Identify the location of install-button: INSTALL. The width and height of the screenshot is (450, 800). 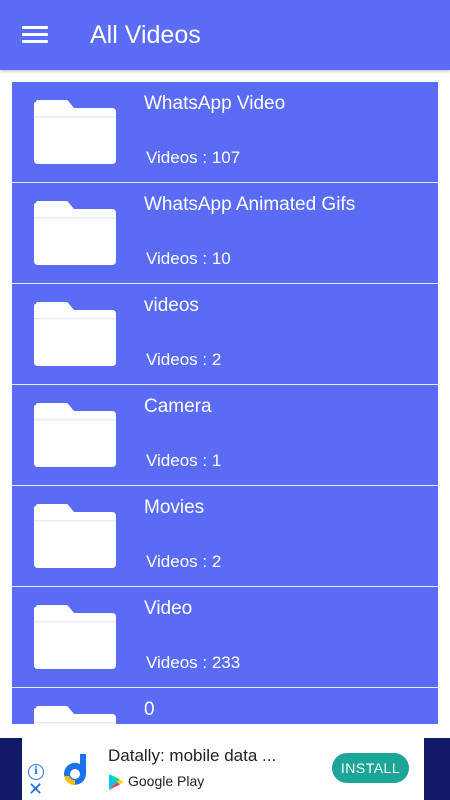
(370, 768).